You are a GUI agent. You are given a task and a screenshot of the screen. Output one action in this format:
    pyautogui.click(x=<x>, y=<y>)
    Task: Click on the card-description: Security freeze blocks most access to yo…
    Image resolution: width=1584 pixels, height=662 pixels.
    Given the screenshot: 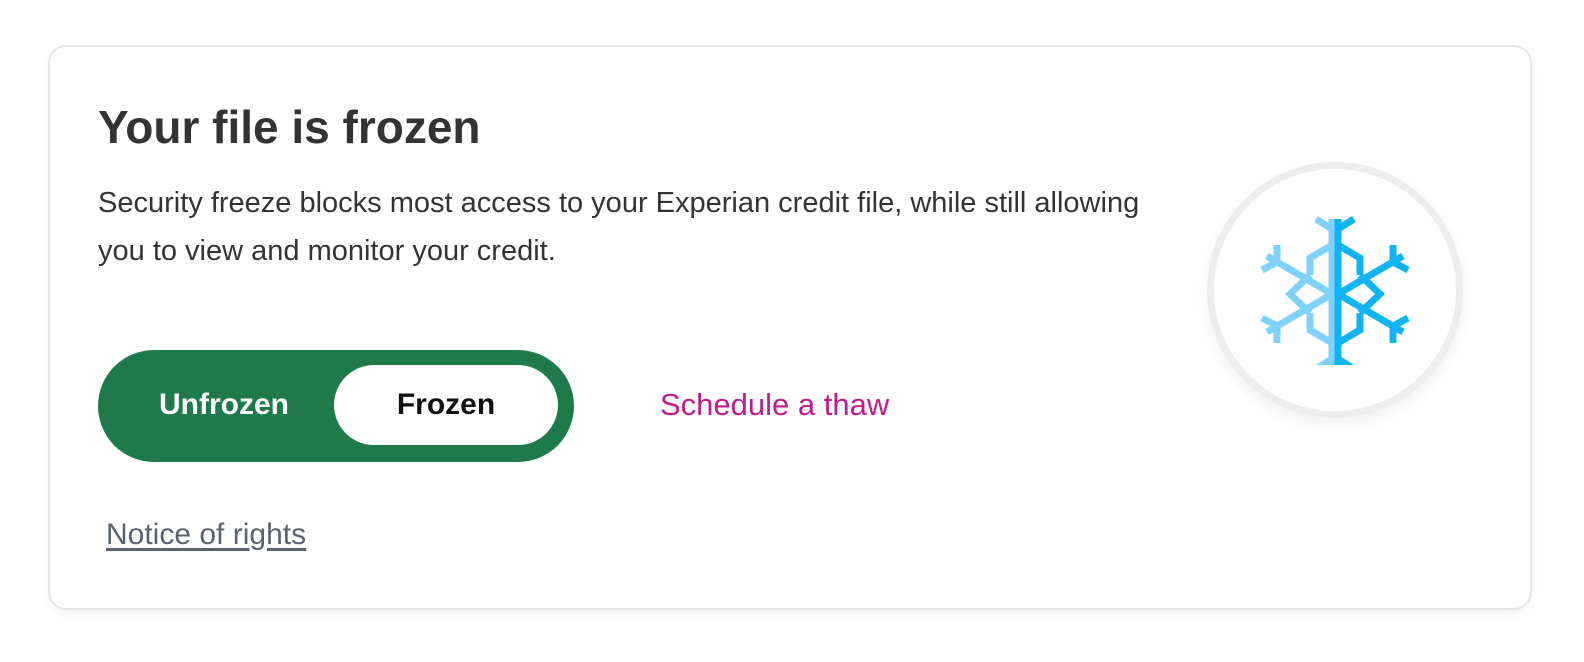 What is the action you would take?
    pyautogui.click(x=619, y=227)
    